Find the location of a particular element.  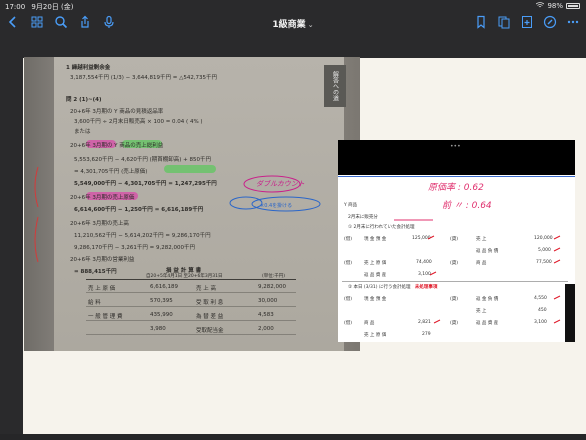

back-icon is located at coordinates (13, 22).